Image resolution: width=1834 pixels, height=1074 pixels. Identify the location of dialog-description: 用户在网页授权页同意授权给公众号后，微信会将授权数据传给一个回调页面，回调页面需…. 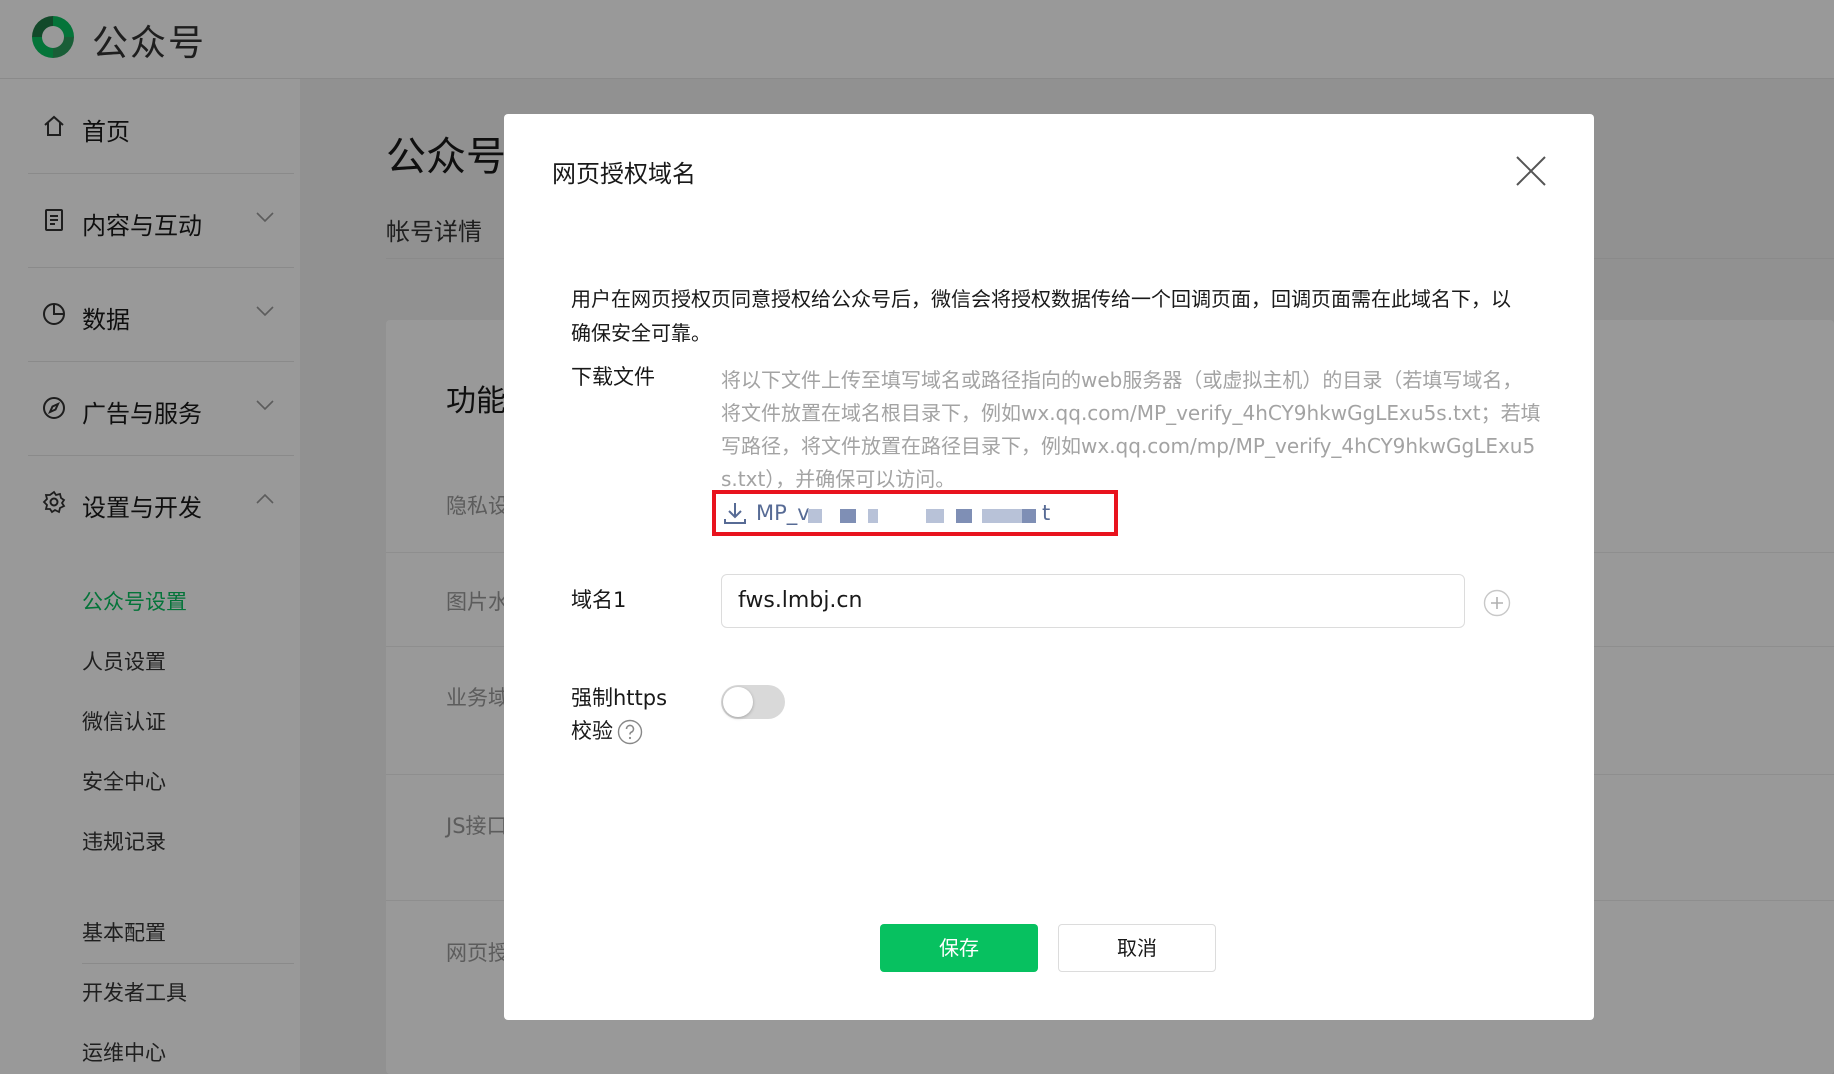
(1041, 316).